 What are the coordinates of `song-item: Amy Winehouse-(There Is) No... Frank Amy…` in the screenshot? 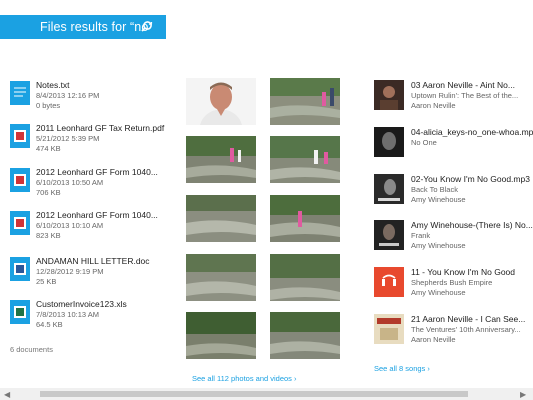 It's located at (453, 240).